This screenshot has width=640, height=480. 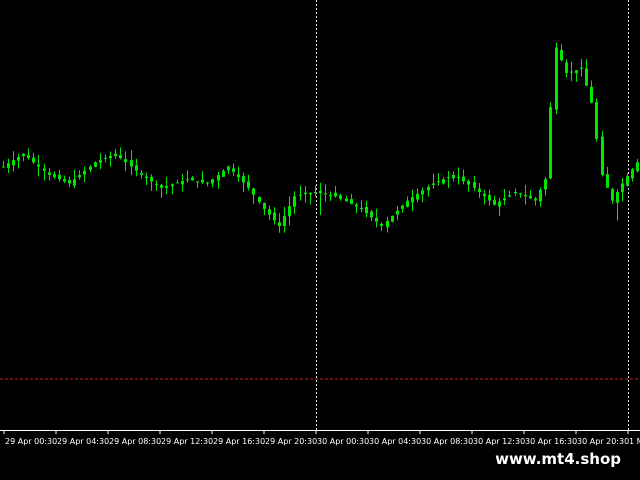 What do you see at coordinates (551, 441) in the screenshot?
I see `x-tick-label: 30 Apr 16:30` at bounding box center [551, 441].